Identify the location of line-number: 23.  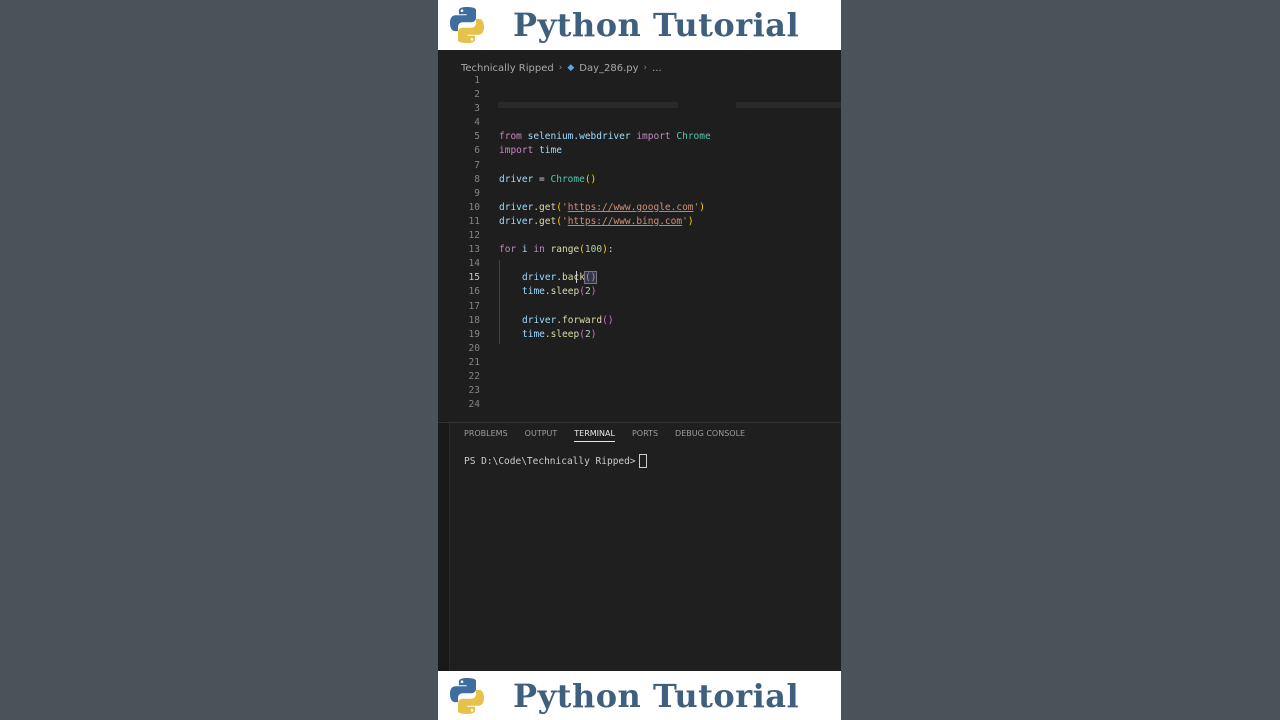
(474, 391).